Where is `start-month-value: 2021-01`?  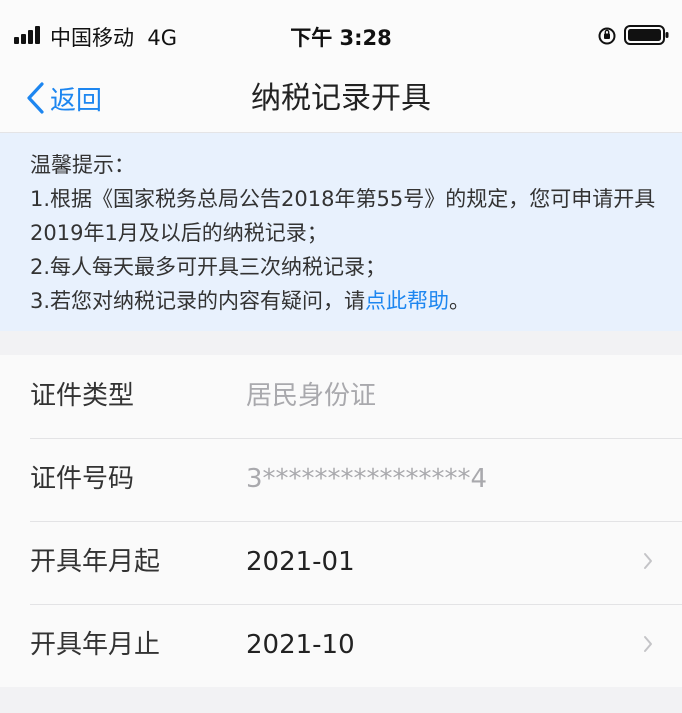
start-month-value: 2021-01 is located at coordinates (300, 562).